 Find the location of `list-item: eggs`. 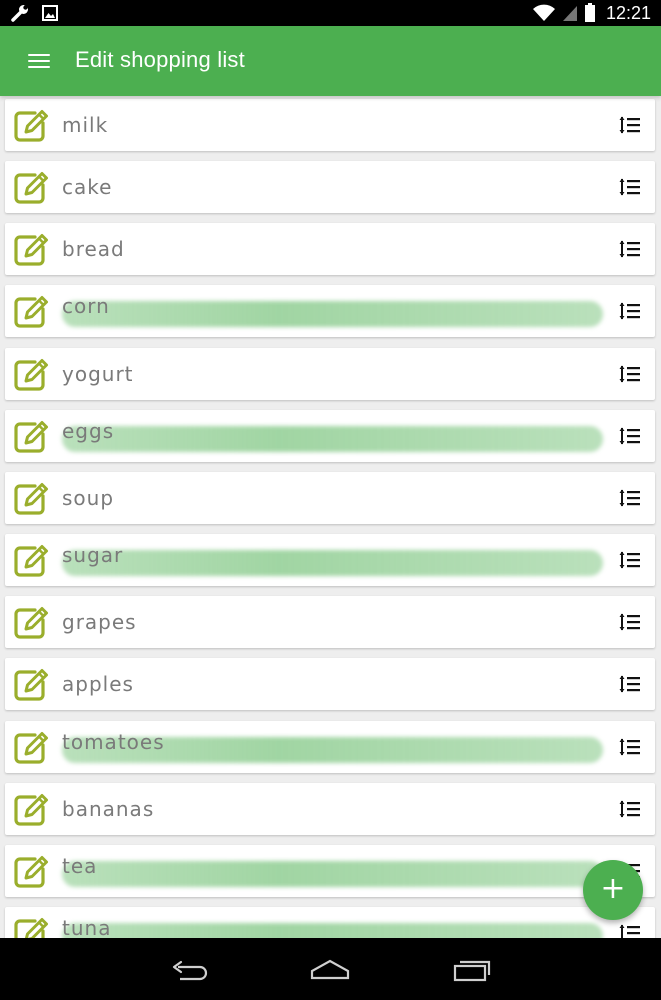

list-item: eggs is located at coordinates (330, 436).